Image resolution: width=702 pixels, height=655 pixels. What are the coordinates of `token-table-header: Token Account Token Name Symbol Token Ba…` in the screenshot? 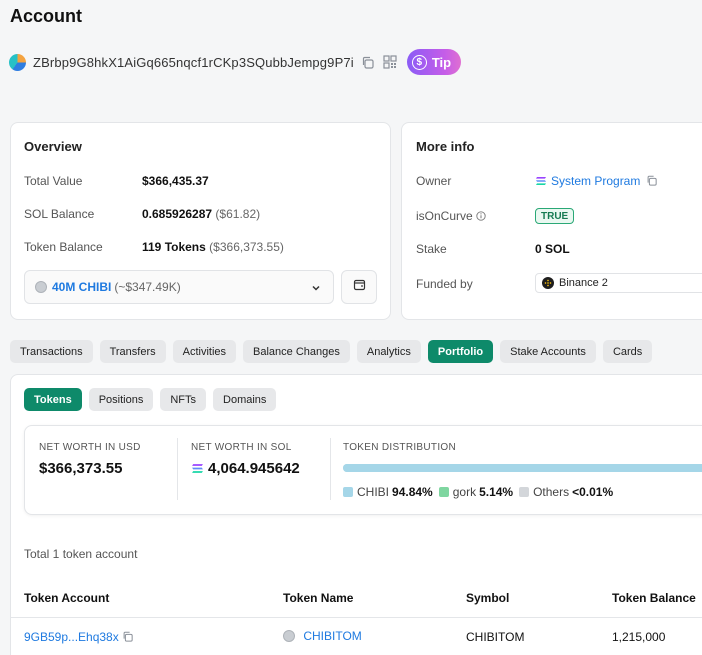 It's located at (356, 601).